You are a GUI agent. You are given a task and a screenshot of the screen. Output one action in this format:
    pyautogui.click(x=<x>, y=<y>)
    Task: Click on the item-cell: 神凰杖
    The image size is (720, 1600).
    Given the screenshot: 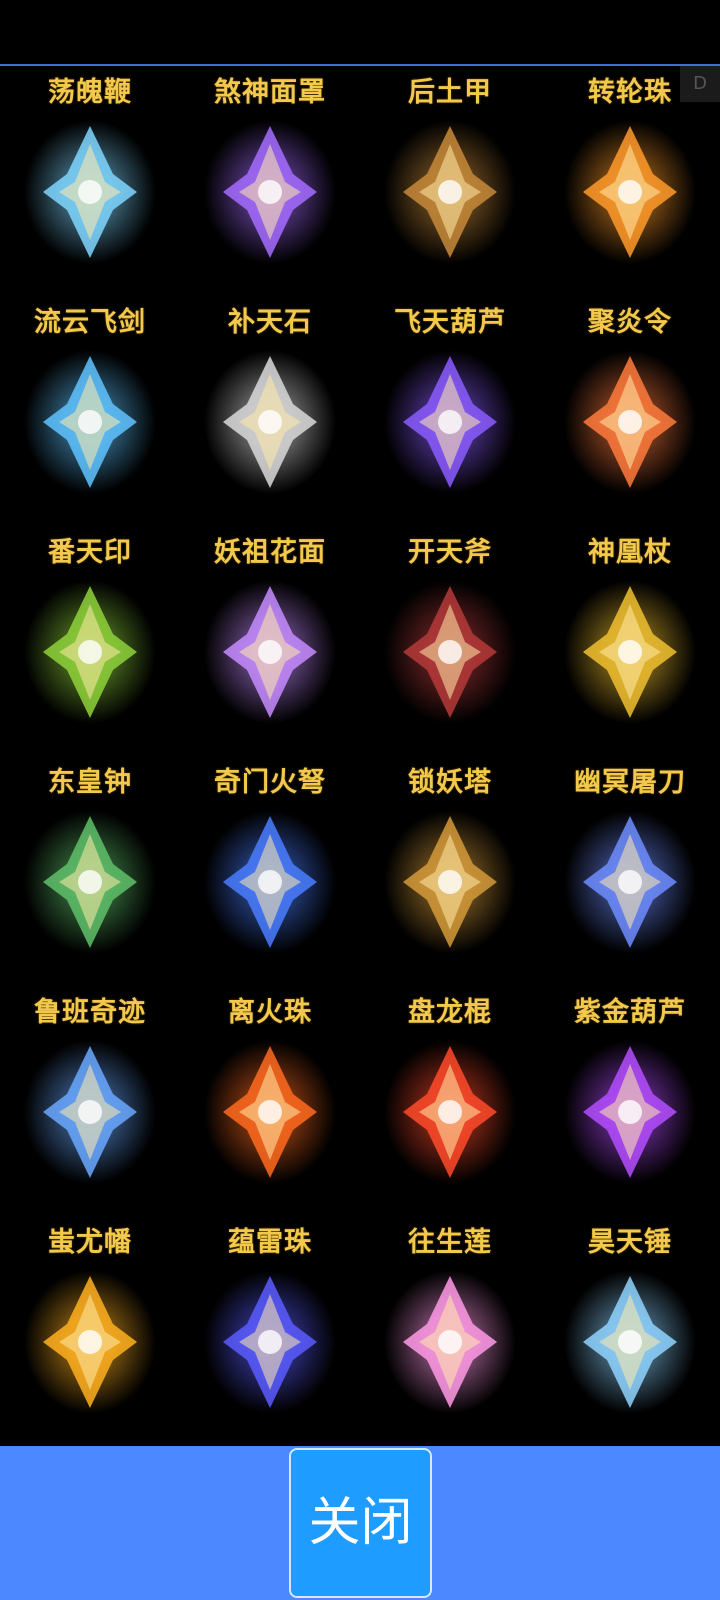 What is the action you would take?
    pyautogui.click(x=630, y=641)
    